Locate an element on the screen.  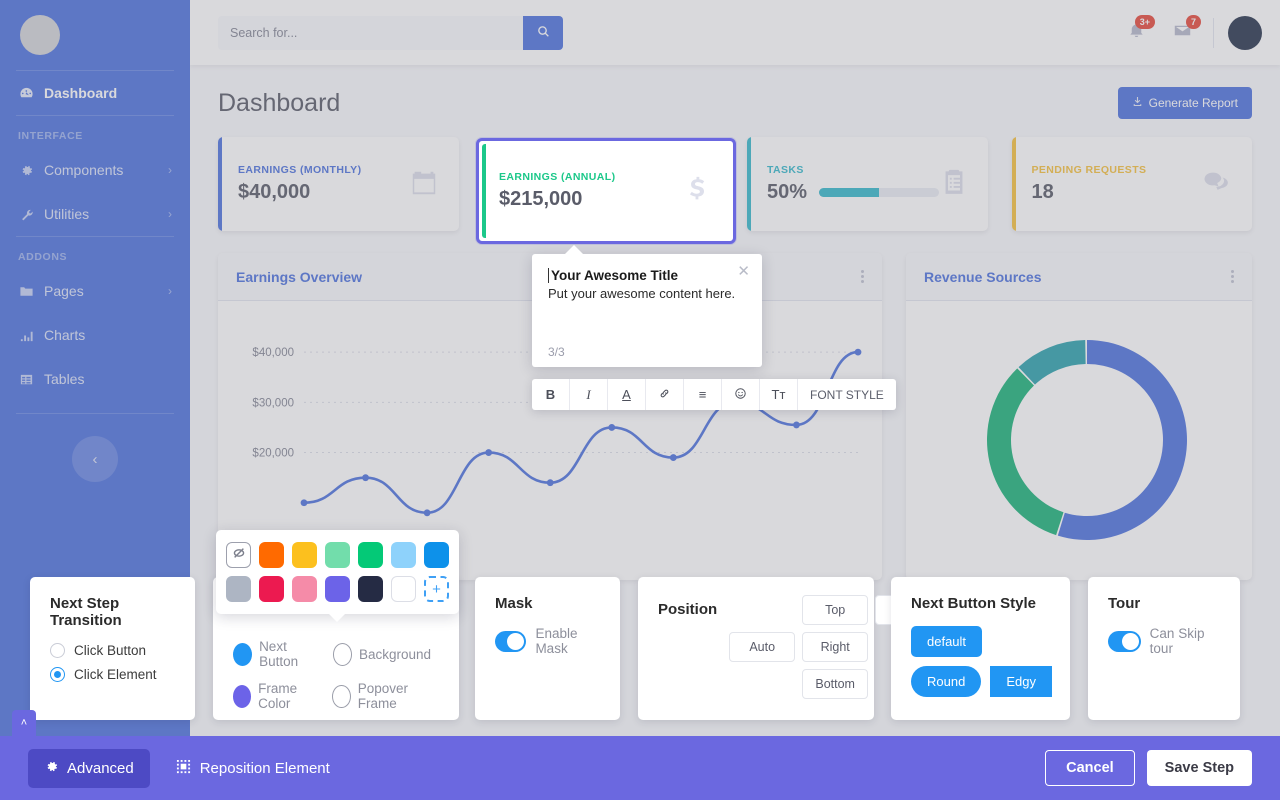
page-title: Dashboard is located at coordinates (279, 102).